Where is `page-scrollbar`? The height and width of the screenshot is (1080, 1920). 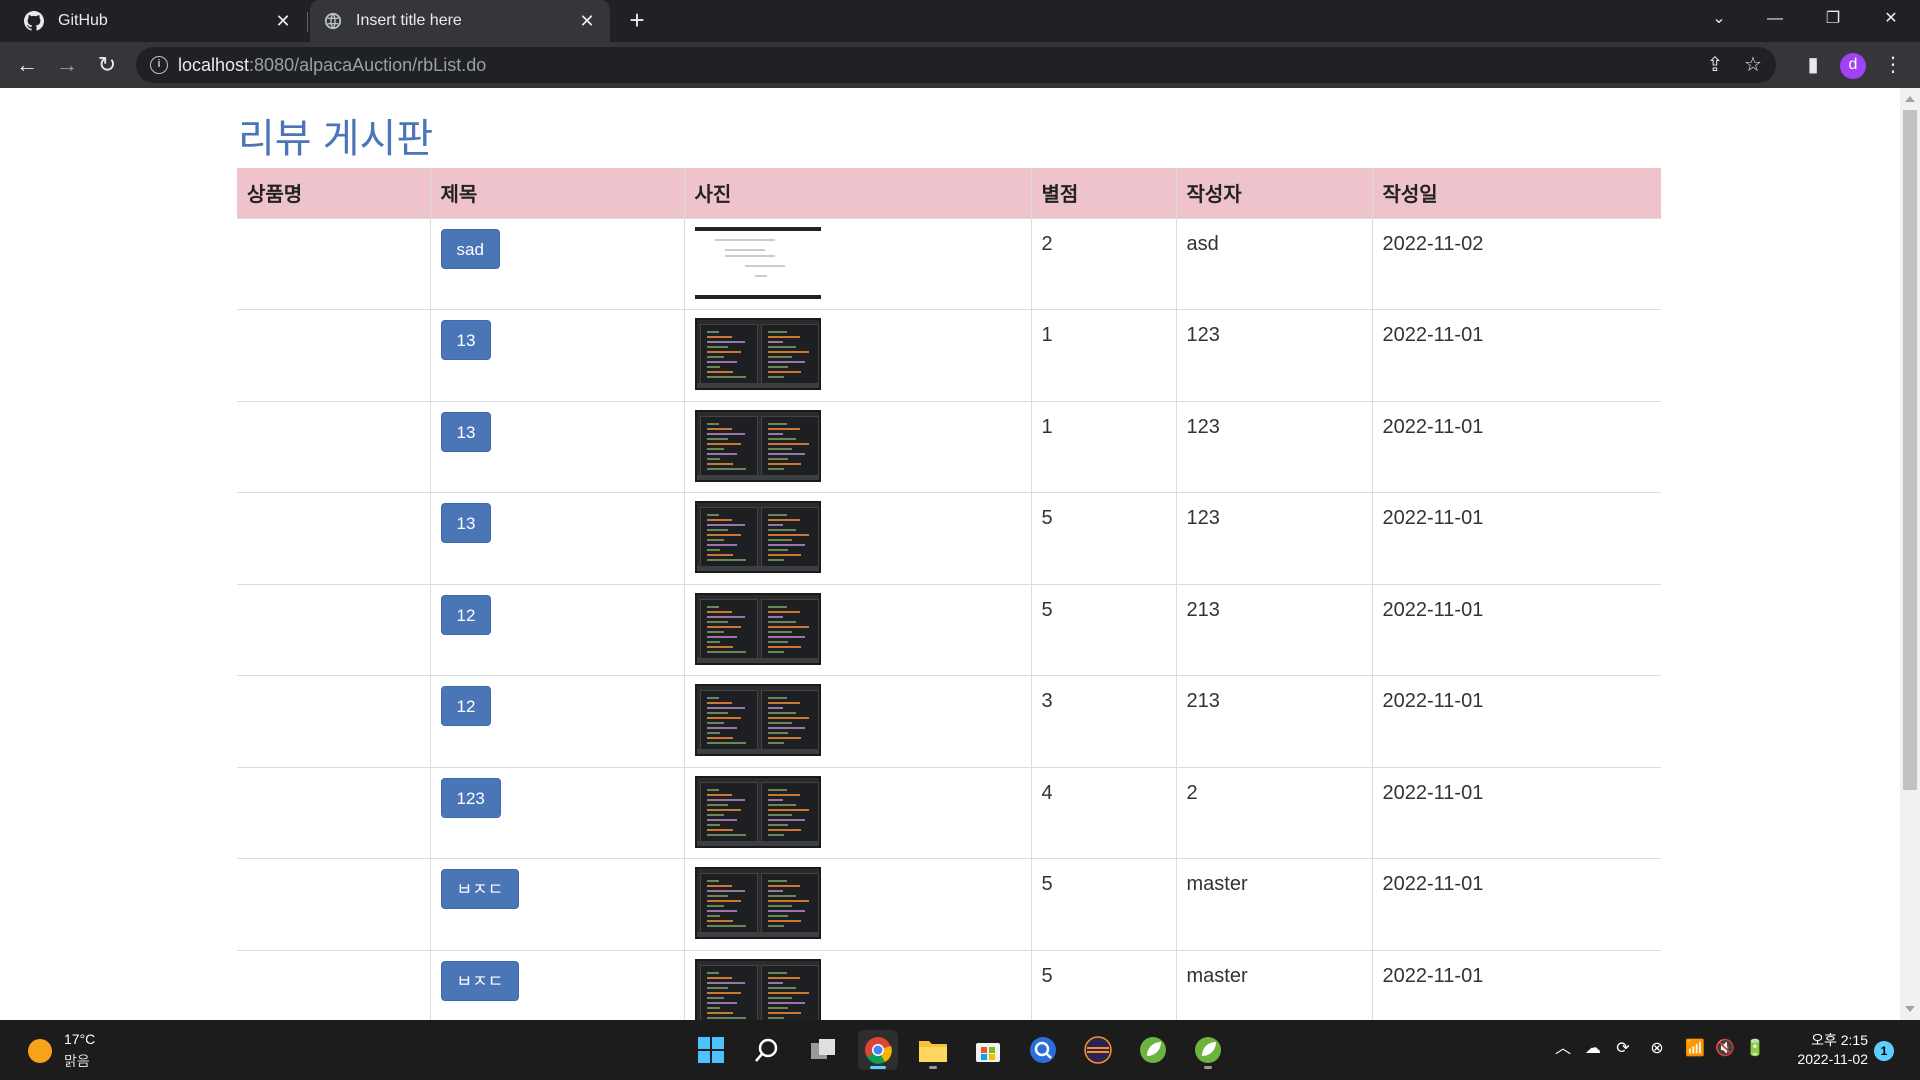 page-scrollbar is located at coordinates (1910, 554).